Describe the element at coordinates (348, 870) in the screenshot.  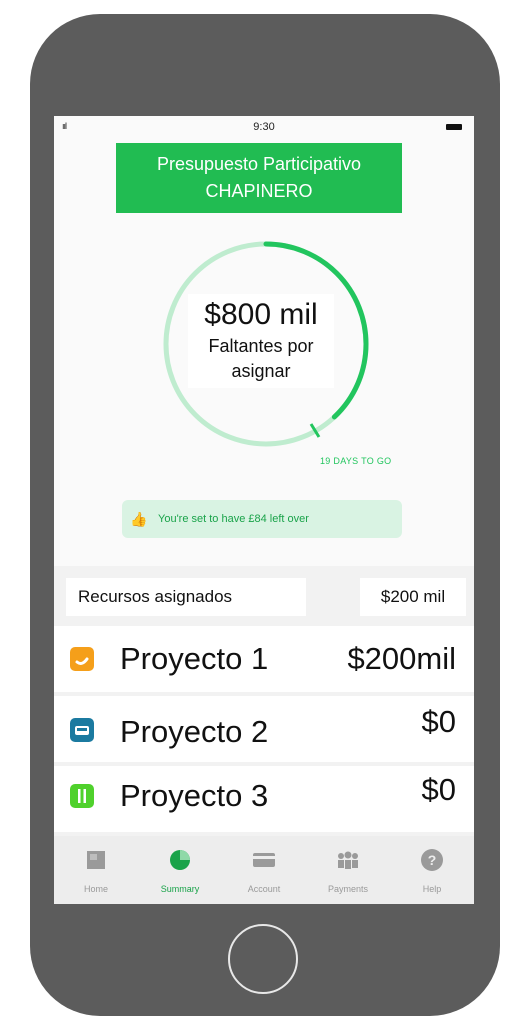
I see `tab-payments: Payments` at that location.